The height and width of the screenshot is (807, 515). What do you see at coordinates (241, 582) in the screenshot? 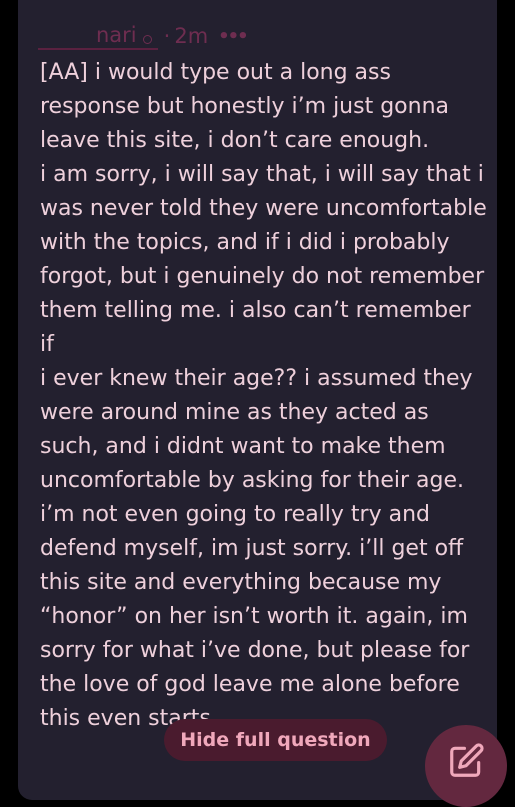
I see `body-line: this site and everything because my` at bounding box center [241, 582].